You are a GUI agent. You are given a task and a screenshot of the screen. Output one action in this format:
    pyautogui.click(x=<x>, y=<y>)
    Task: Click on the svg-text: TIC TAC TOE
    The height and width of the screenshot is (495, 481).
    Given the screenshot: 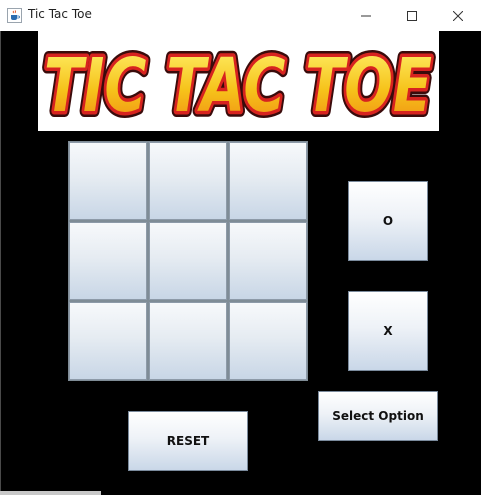 What is the action you would take?
    pyautogui.click(x=238, y=86)
    